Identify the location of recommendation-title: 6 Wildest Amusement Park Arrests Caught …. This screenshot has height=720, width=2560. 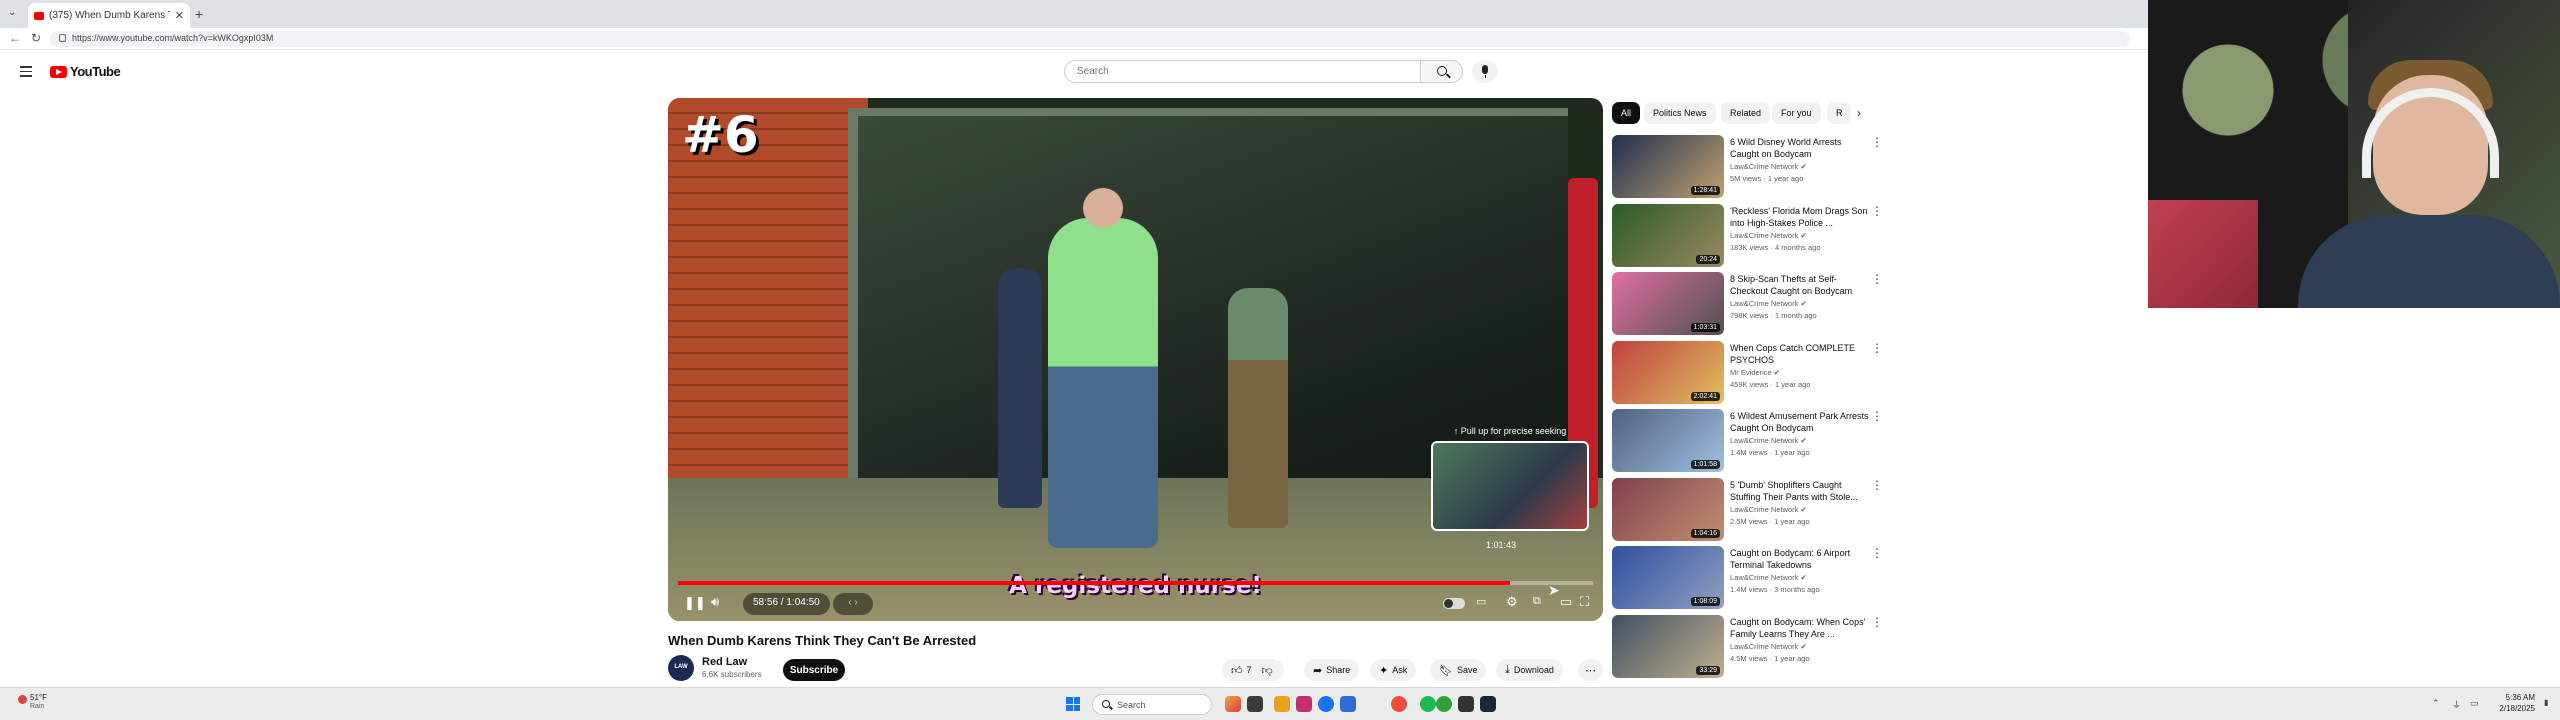
(1800, 422).